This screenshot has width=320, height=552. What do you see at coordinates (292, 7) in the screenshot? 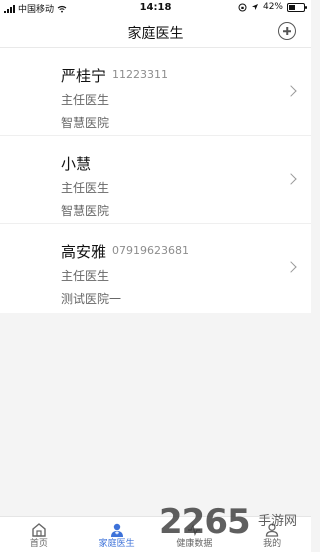
I see `battery-fill` at bounding box center [292, 7].